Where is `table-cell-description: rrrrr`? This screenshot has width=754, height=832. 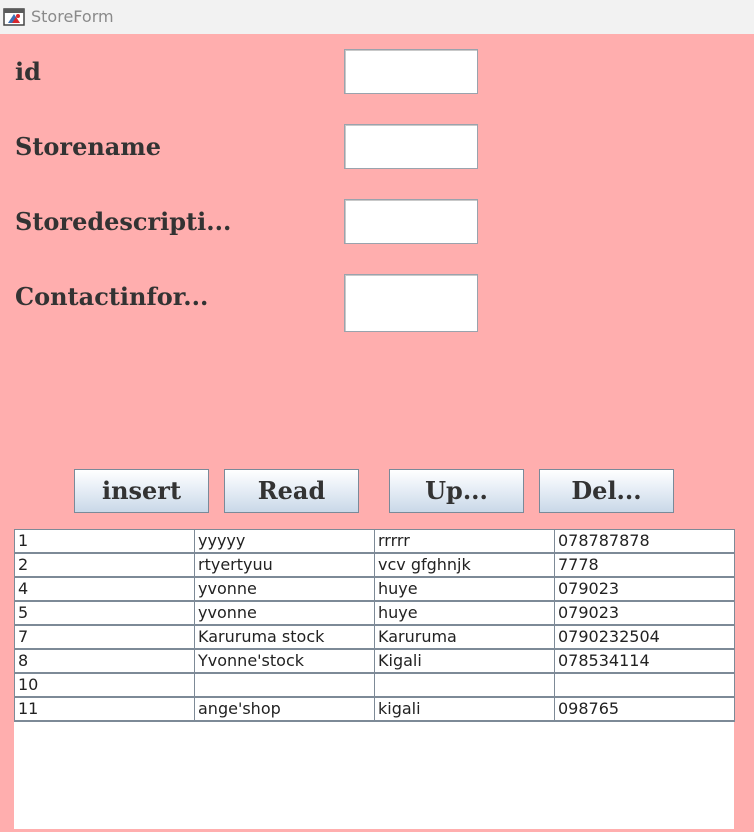
table-cell-description: rrrrr is located at coordinates (464, 541).